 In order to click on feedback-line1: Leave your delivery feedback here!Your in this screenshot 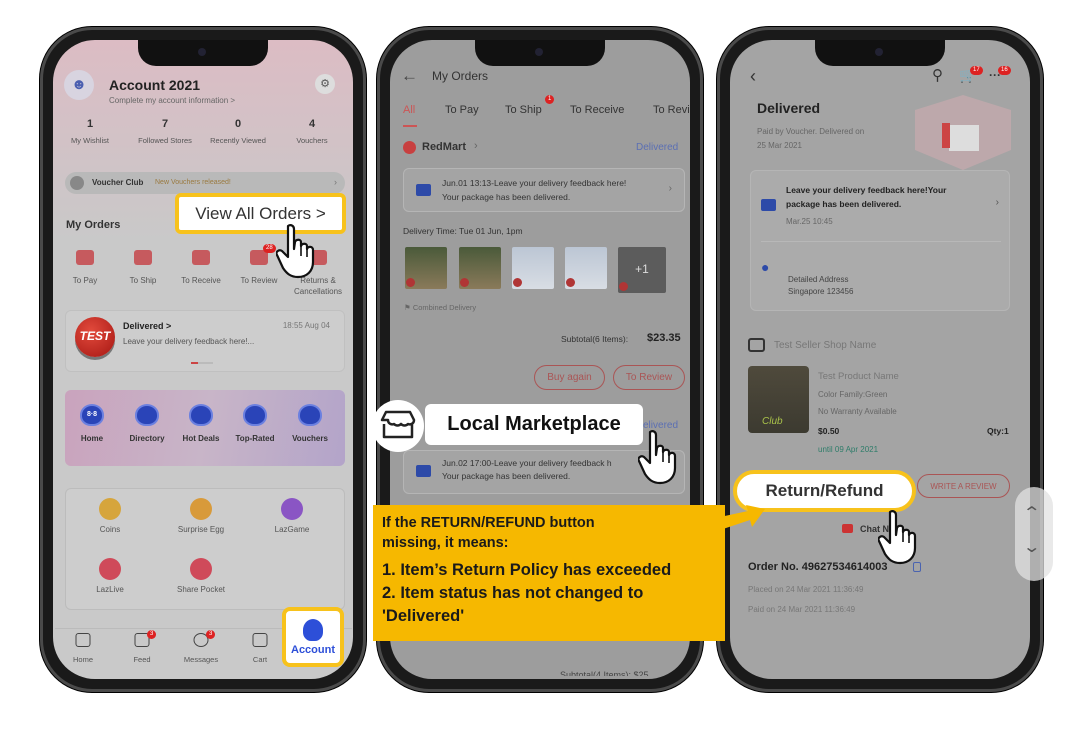, I will do `click(866, 190)`.